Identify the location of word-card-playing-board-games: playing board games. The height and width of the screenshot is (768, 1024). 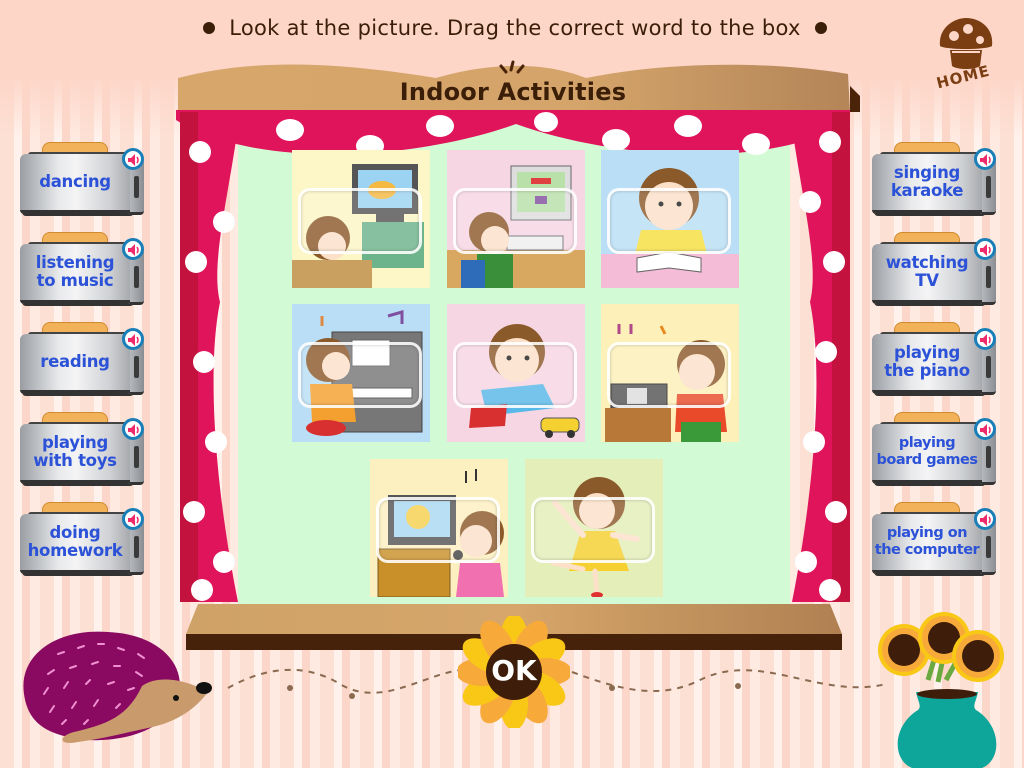
(935, 448).